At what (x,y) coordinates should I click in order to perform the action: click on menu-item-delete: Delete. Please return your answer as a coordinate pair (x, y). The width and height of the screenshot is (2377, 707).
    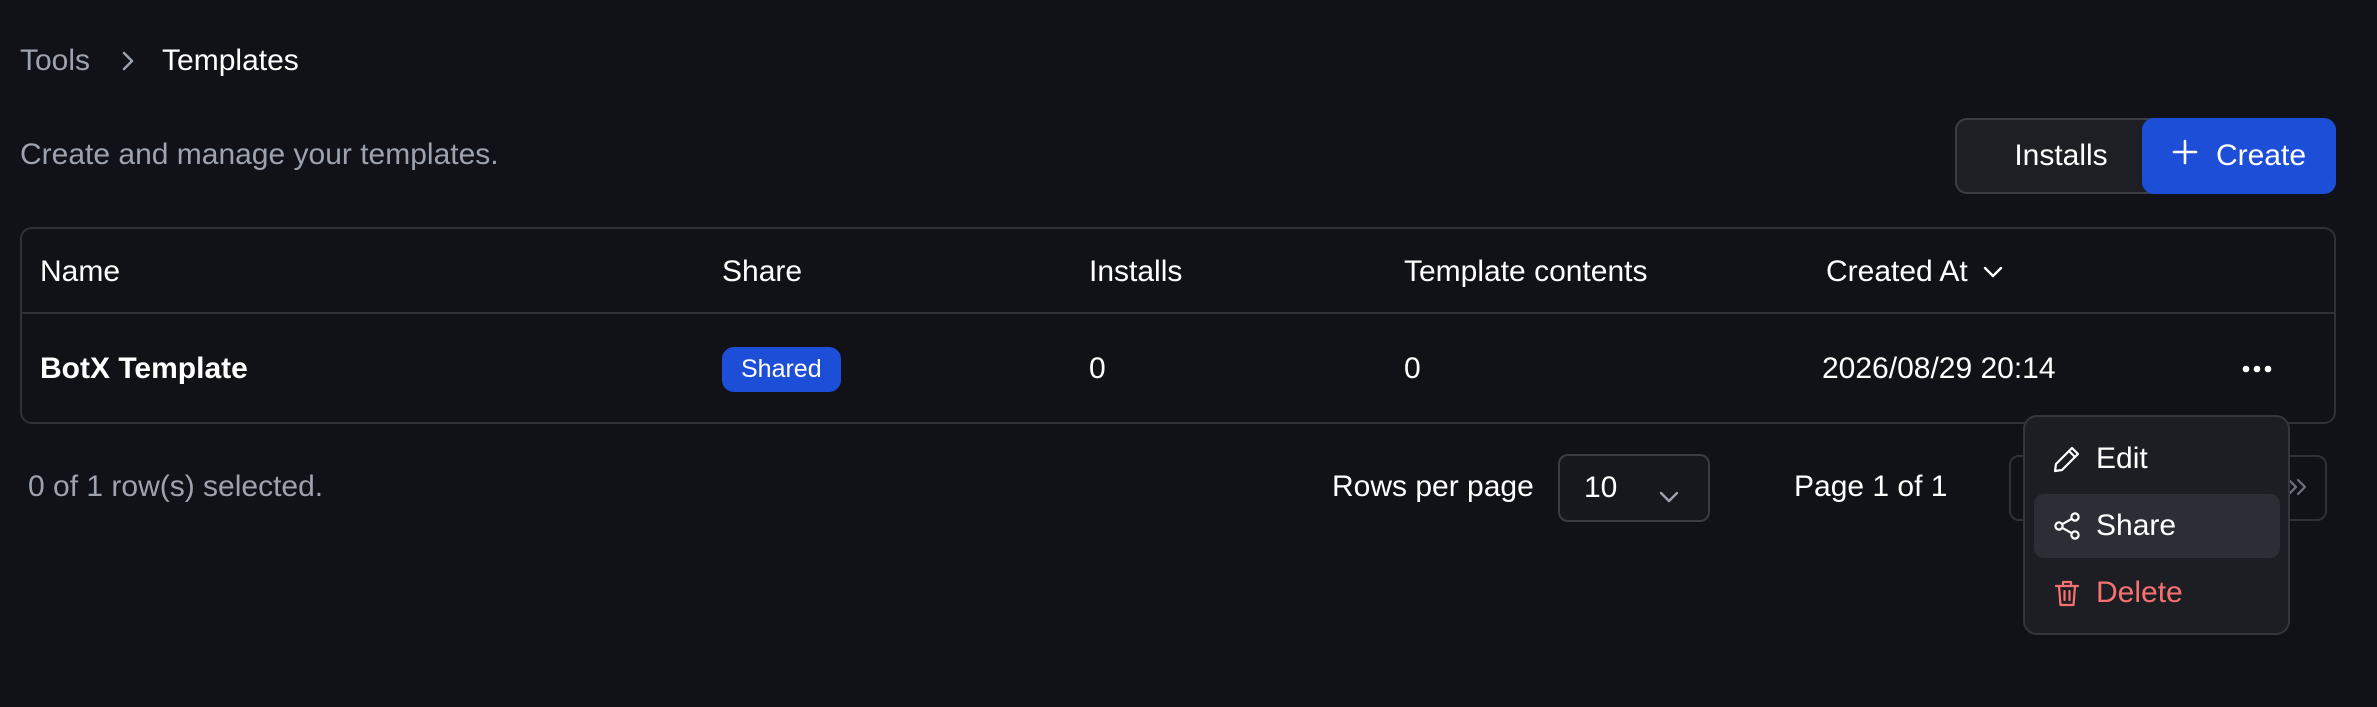
    Looking at the image, I should click on (2157, 593).